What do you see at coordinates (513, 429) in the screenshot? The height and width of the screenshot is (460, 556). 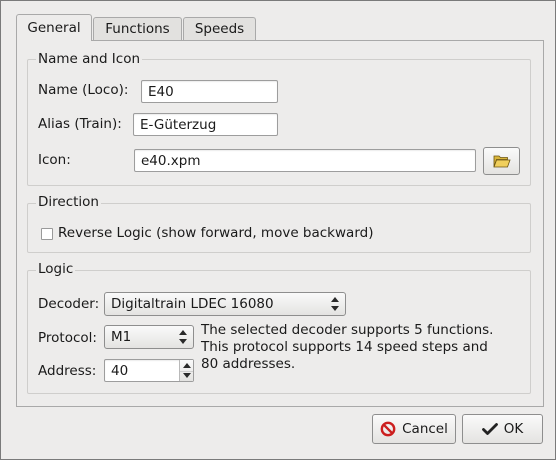 I see `ok-button-label: OK` at bounding box center [513, 429].